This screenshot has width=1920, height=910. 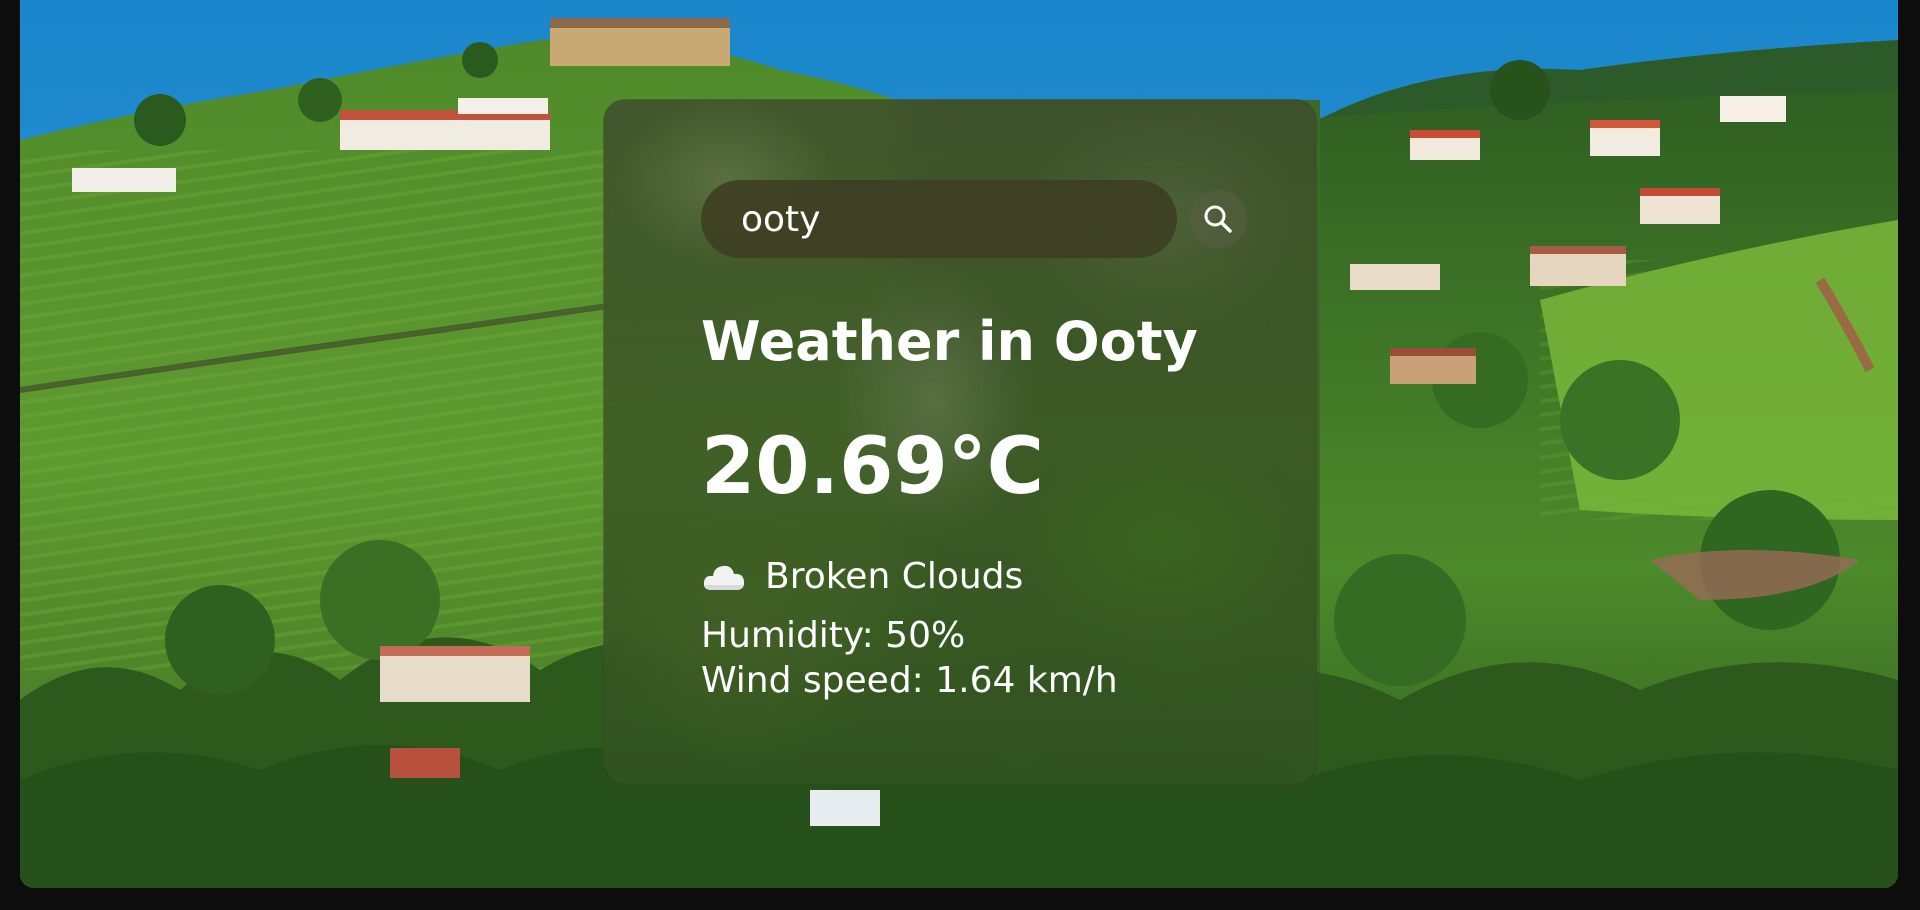 What do you see at coordinates (894, 576) in the screenshot?
I see `weather-description: Broken Clouds` at bounding box center [894, 576].